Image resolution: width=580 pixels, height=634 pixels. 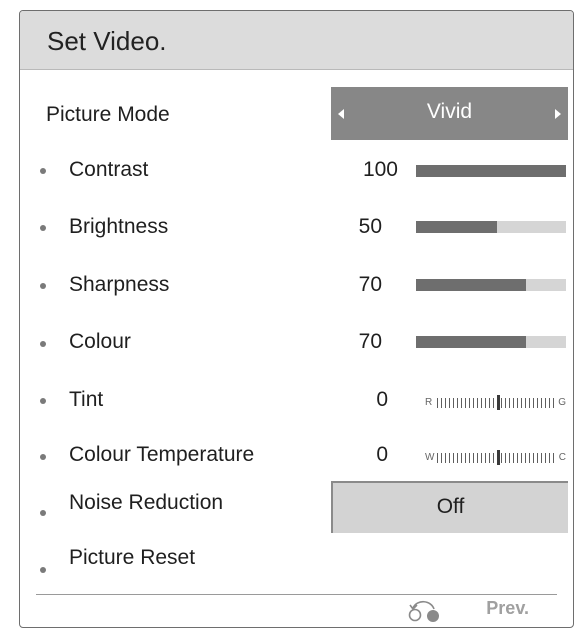 I want to click on picture-reset-row: Picture Reset, so click(x=296, y=566).